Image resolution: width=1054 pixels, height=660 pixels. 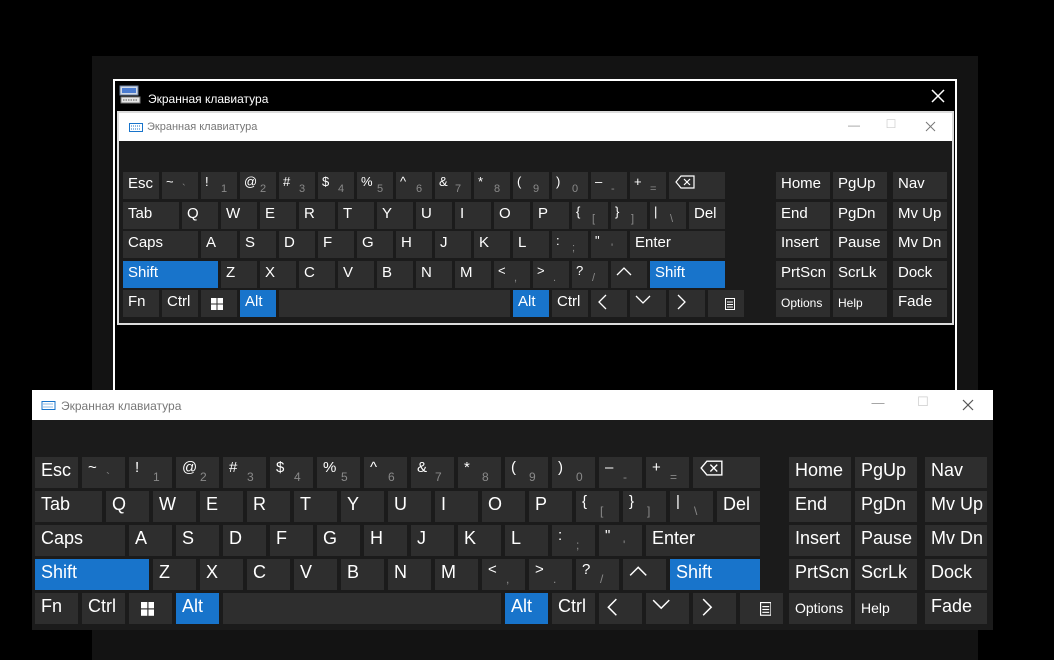 I want to click on key-ralt: Alt, so click(x=526, y=608).